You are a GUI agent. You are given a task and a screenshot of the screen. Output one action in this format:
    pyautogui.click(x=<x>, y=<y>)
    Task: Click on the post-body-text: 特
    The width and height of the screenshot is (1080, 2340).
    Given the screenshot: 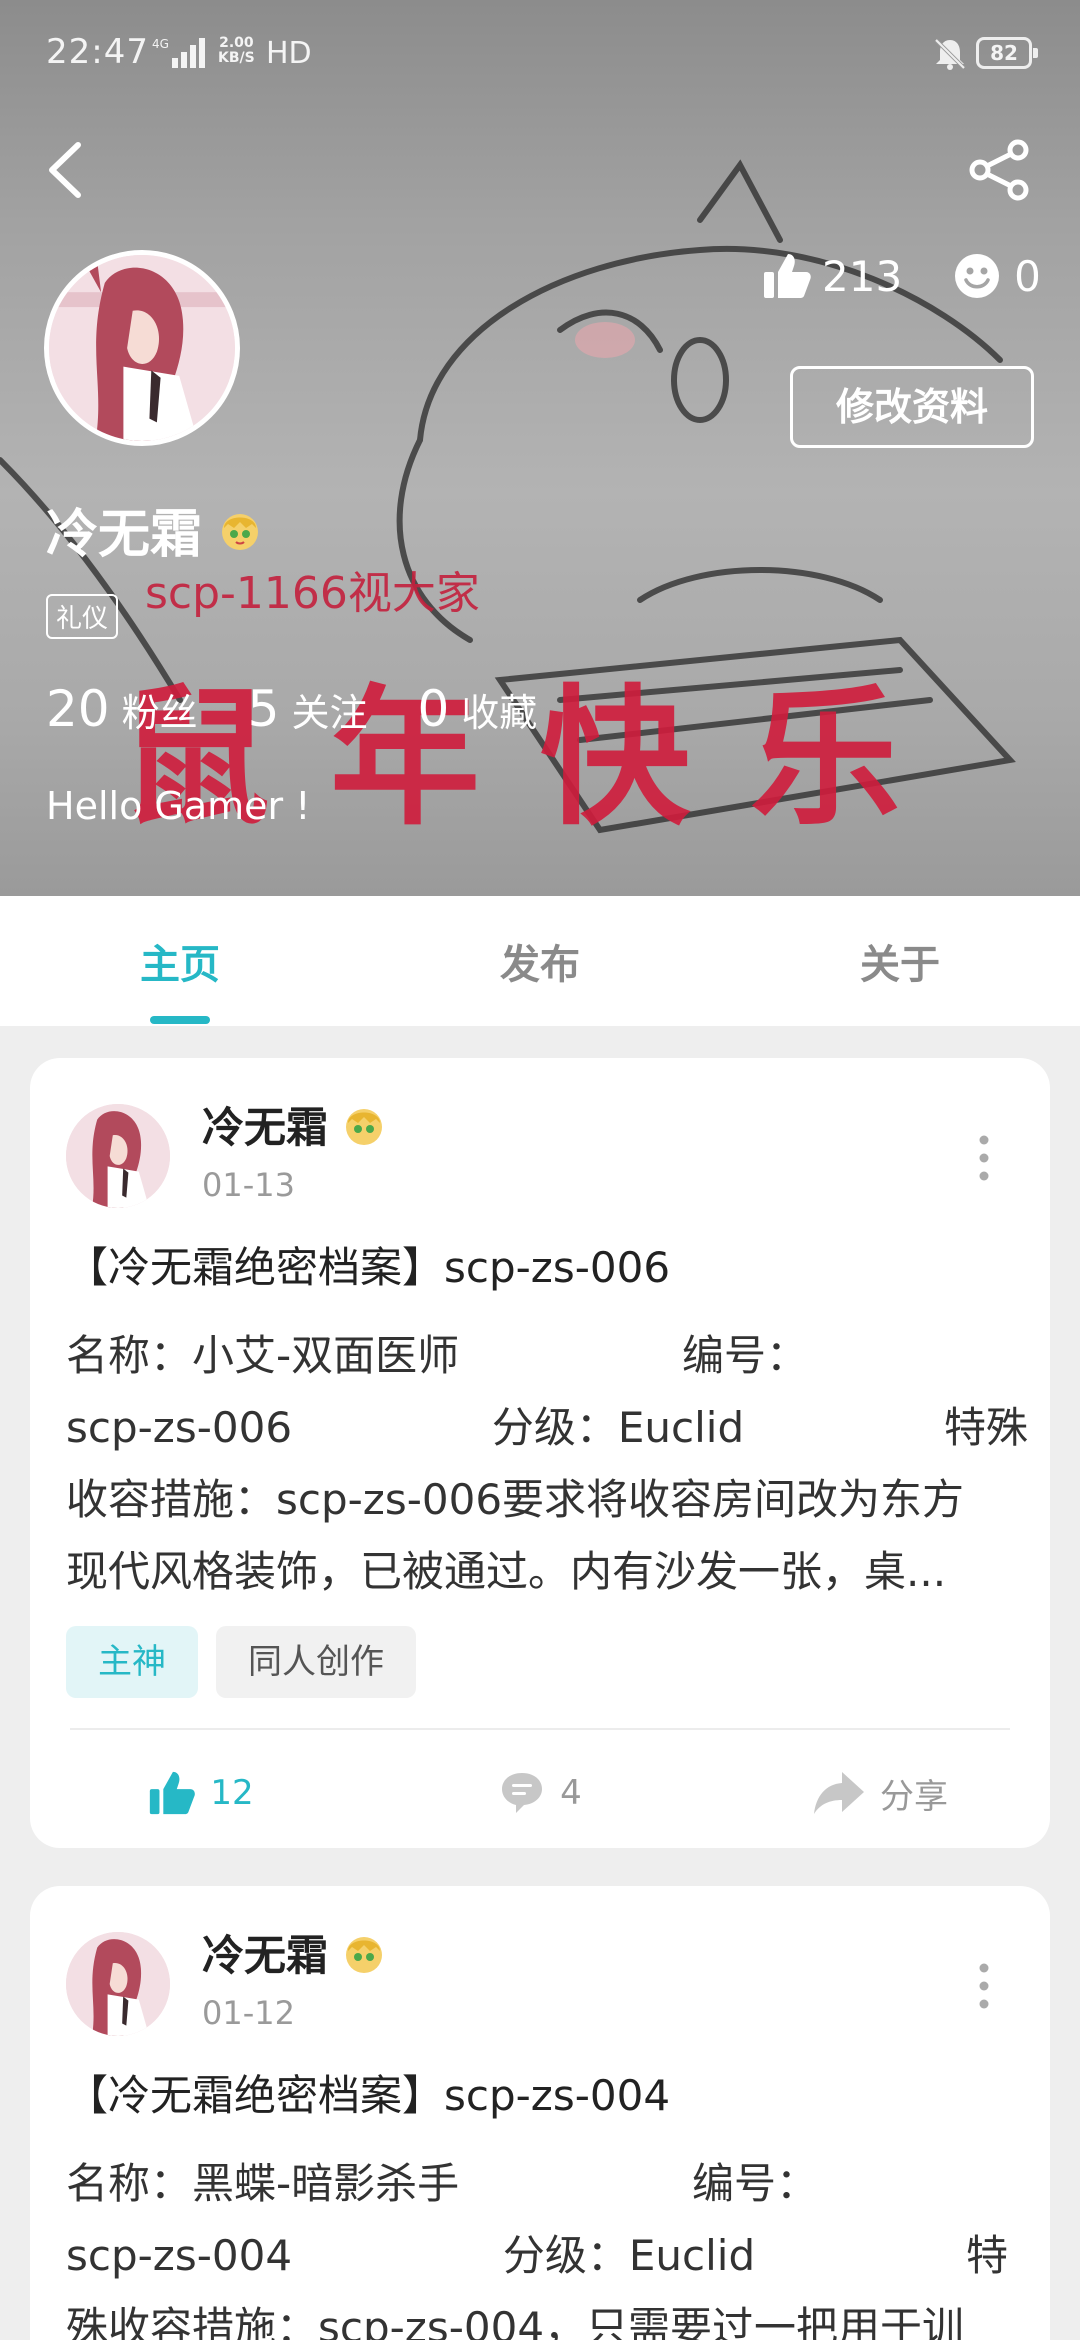 What is the action you would take?
    pyautogui.click(x=986, y=2255)
    